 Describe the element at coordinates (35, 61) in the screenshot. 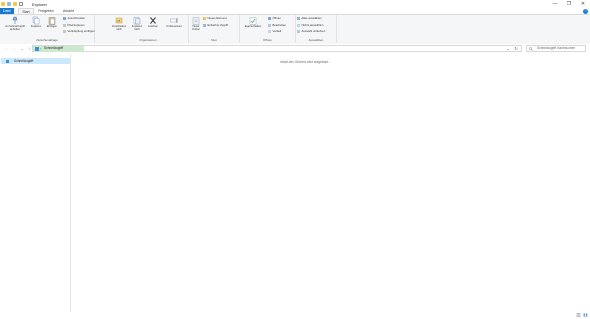

I see `nav-item-quick-access` at that location.